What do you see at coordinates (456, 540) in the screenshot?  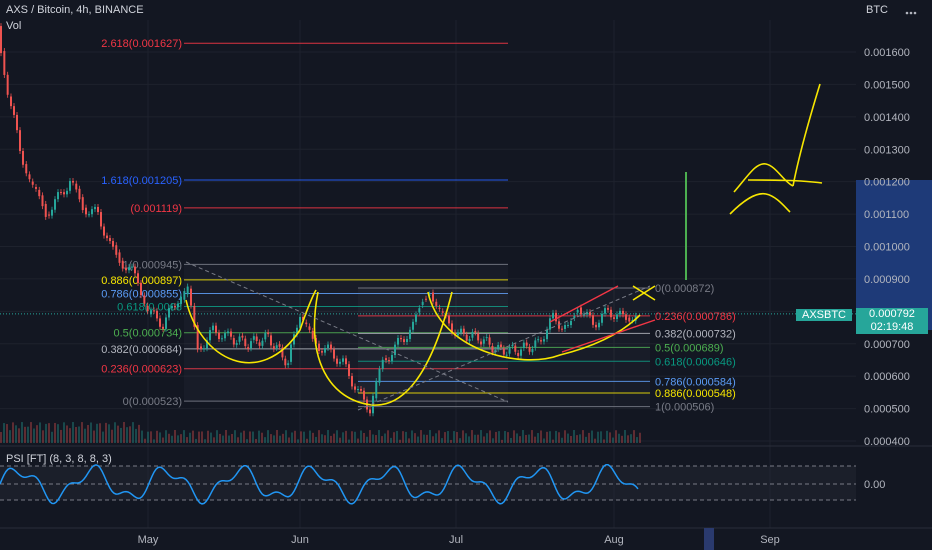 I see `time-label: Jul` at bounding box center [456, 540].